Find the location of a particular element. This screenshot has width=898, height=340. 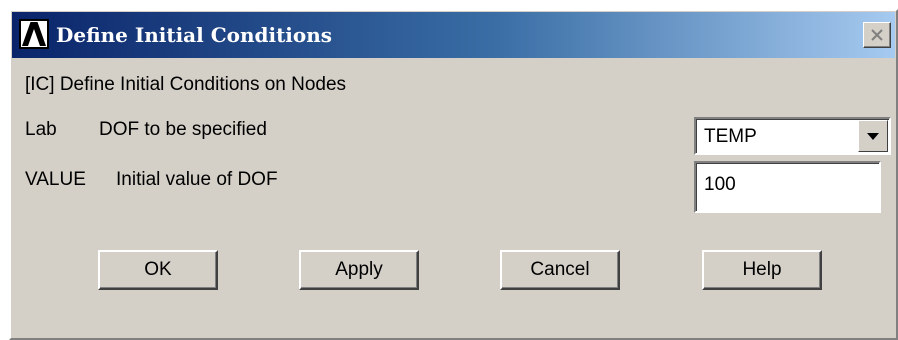

lab-key-label: Lab is located at coordinates (41, 129).